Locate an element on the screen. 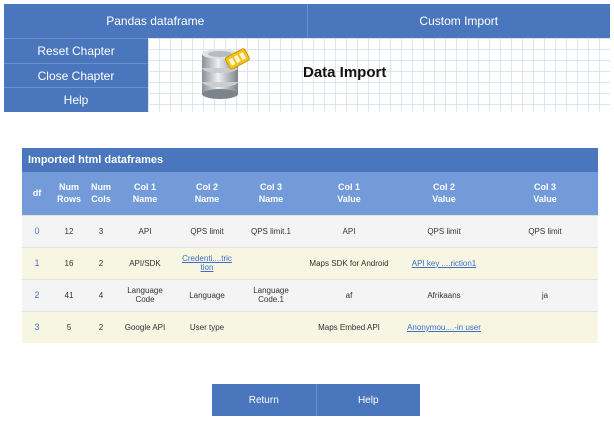 This screenshot has width=614, height=422. sidebar: Reset Chapter Close Chapter Help is located at coordinates (76, 75).